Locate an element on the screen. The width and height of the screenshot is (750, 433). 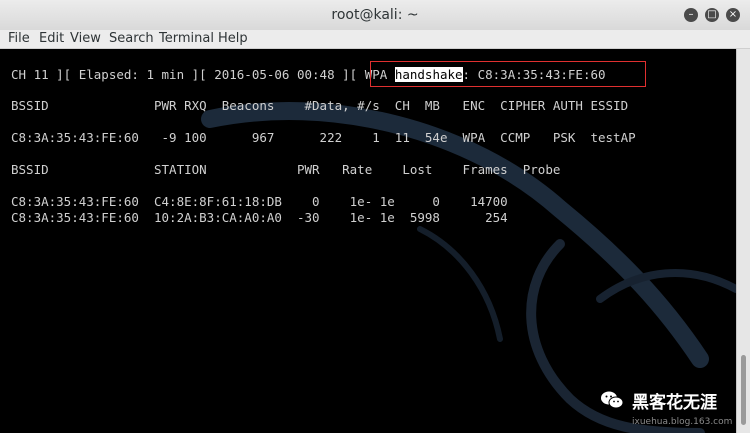
menu-bar: File Edit View Search Terminal Help is located at coordinates (375, 39).